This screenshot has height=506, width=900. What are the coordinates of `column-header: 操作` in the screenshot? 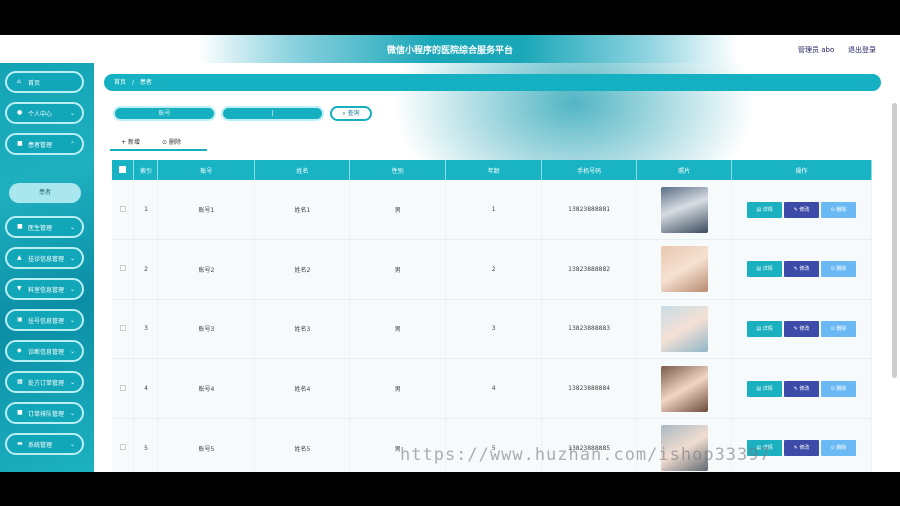 It's located at (801, 170).